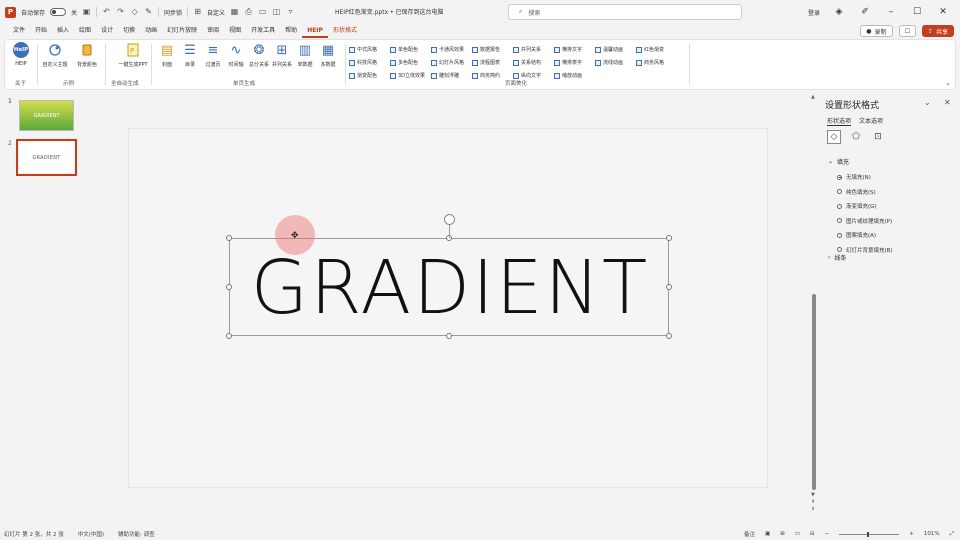 This screenshot has height=540, width=960. Describe the element at coordinates (148, 12) in the screenshot. I see `brush-icon: ✎` at that location.